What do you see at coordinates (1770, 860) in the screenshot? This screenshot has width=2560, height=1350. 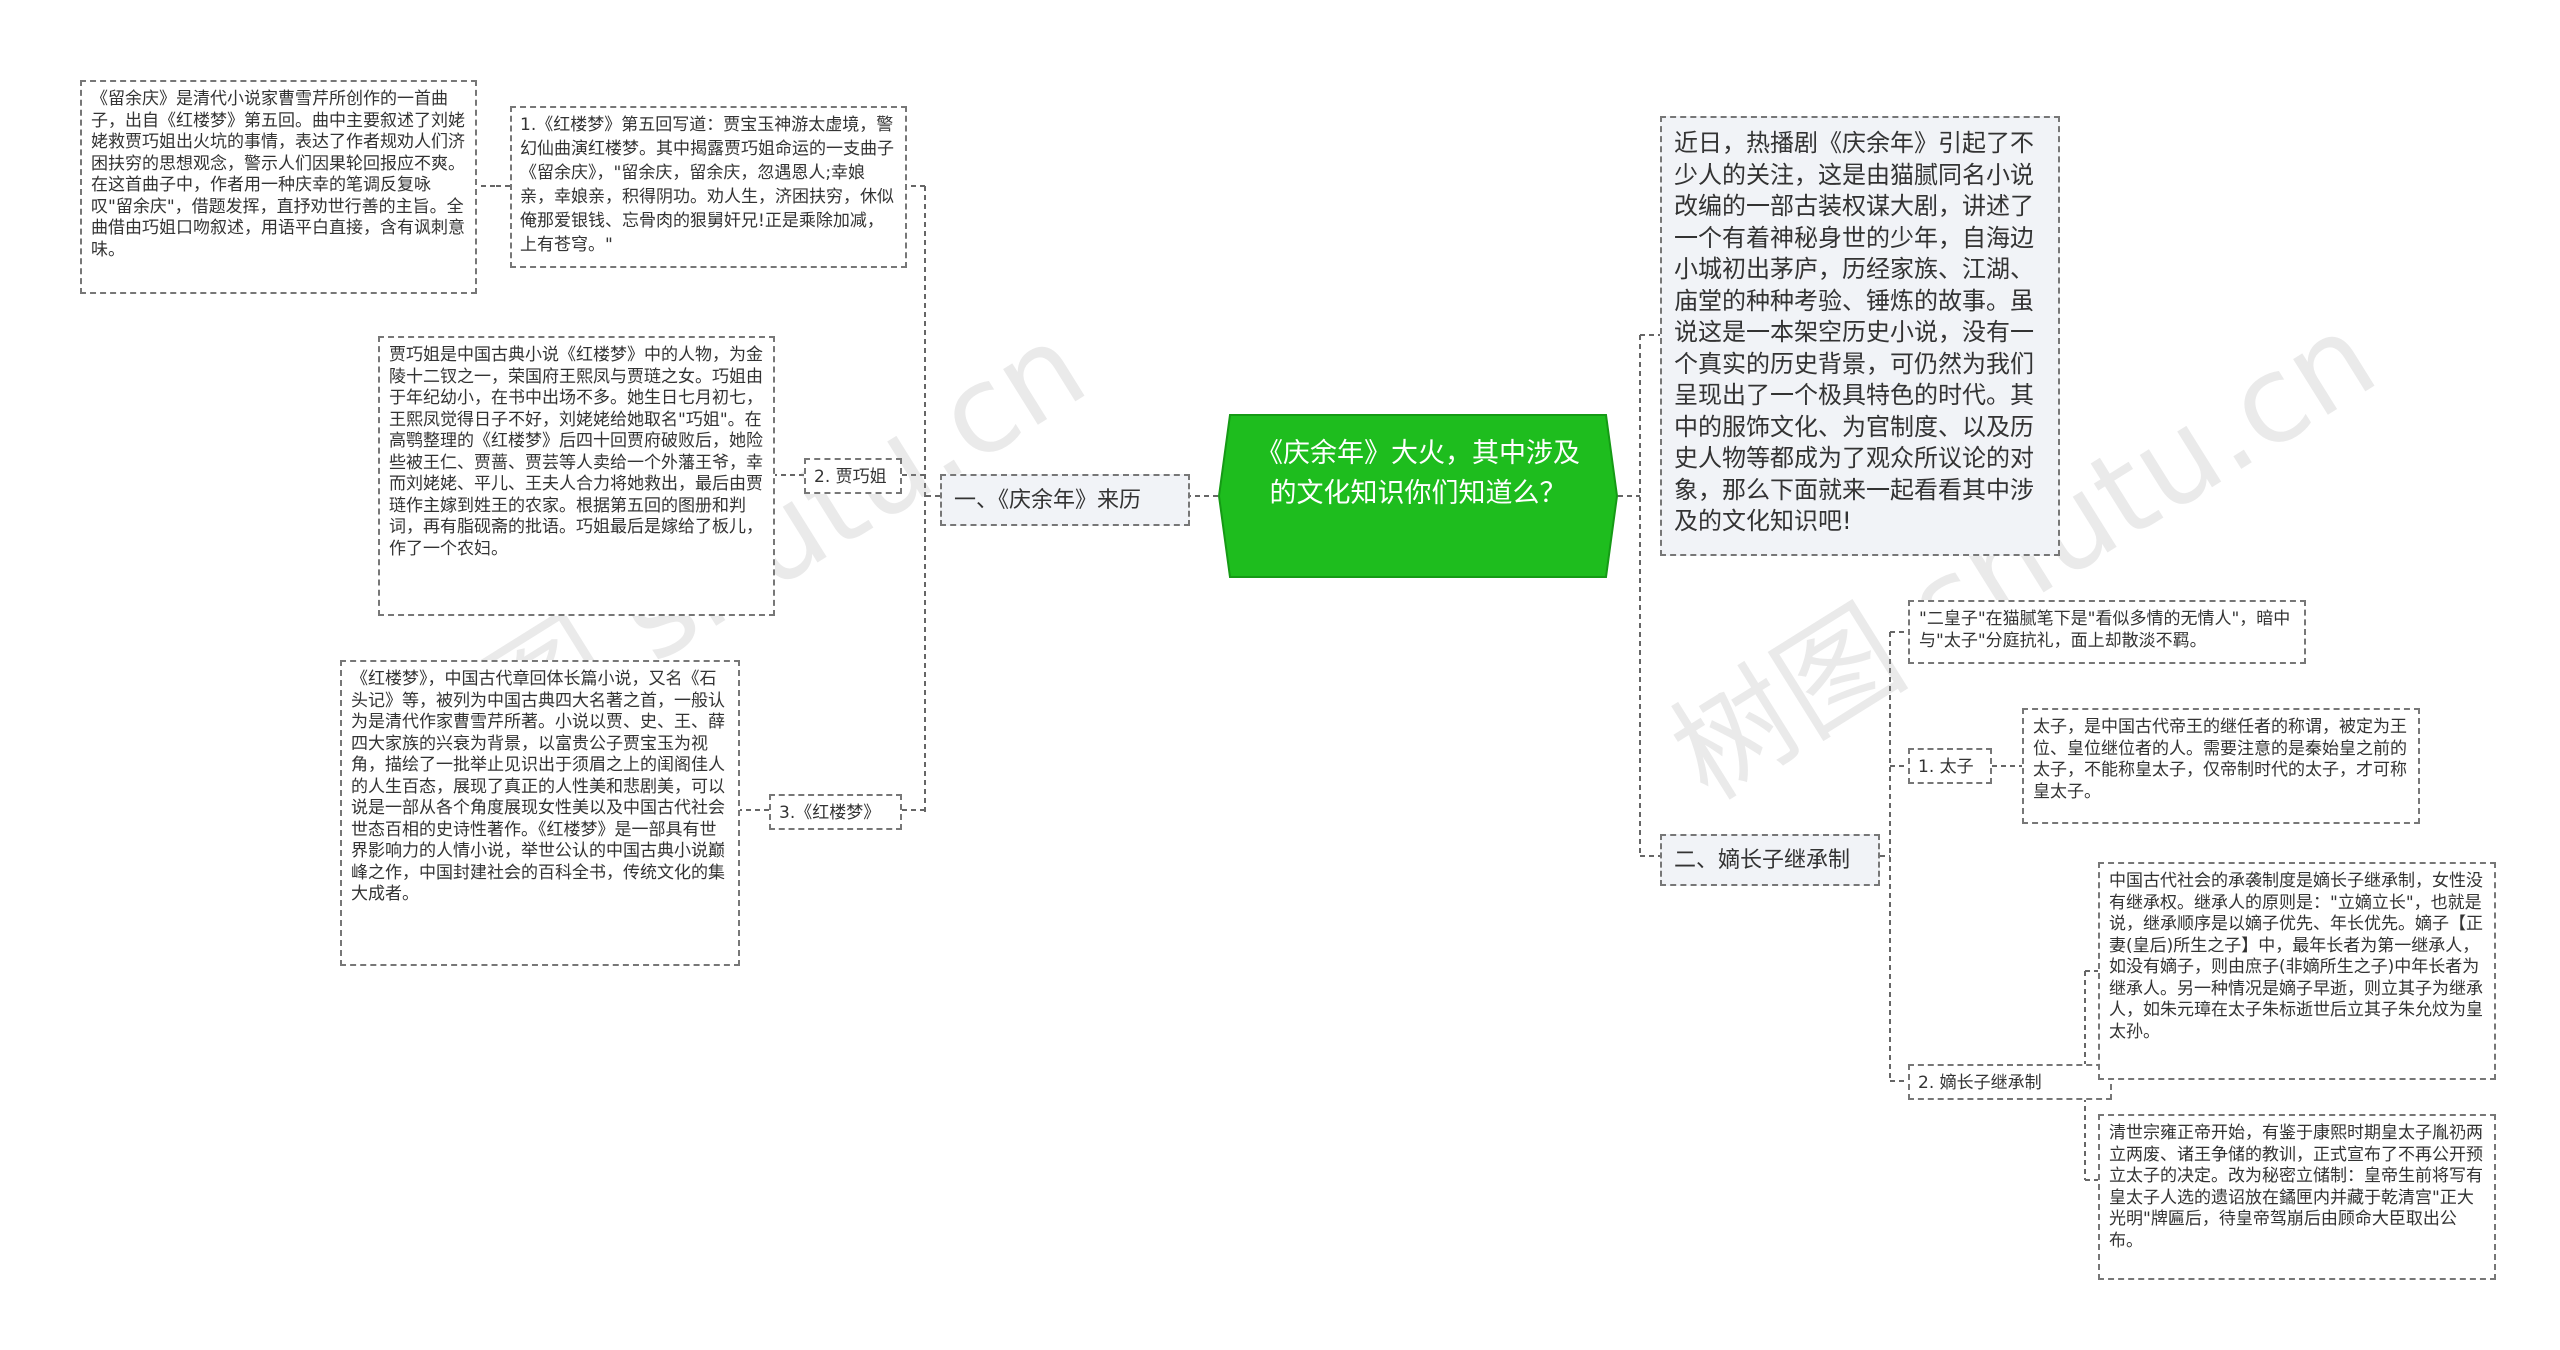 I see `branch-primogeniture: 二、嫡长子继承制` at bounding box center [1770, 860].